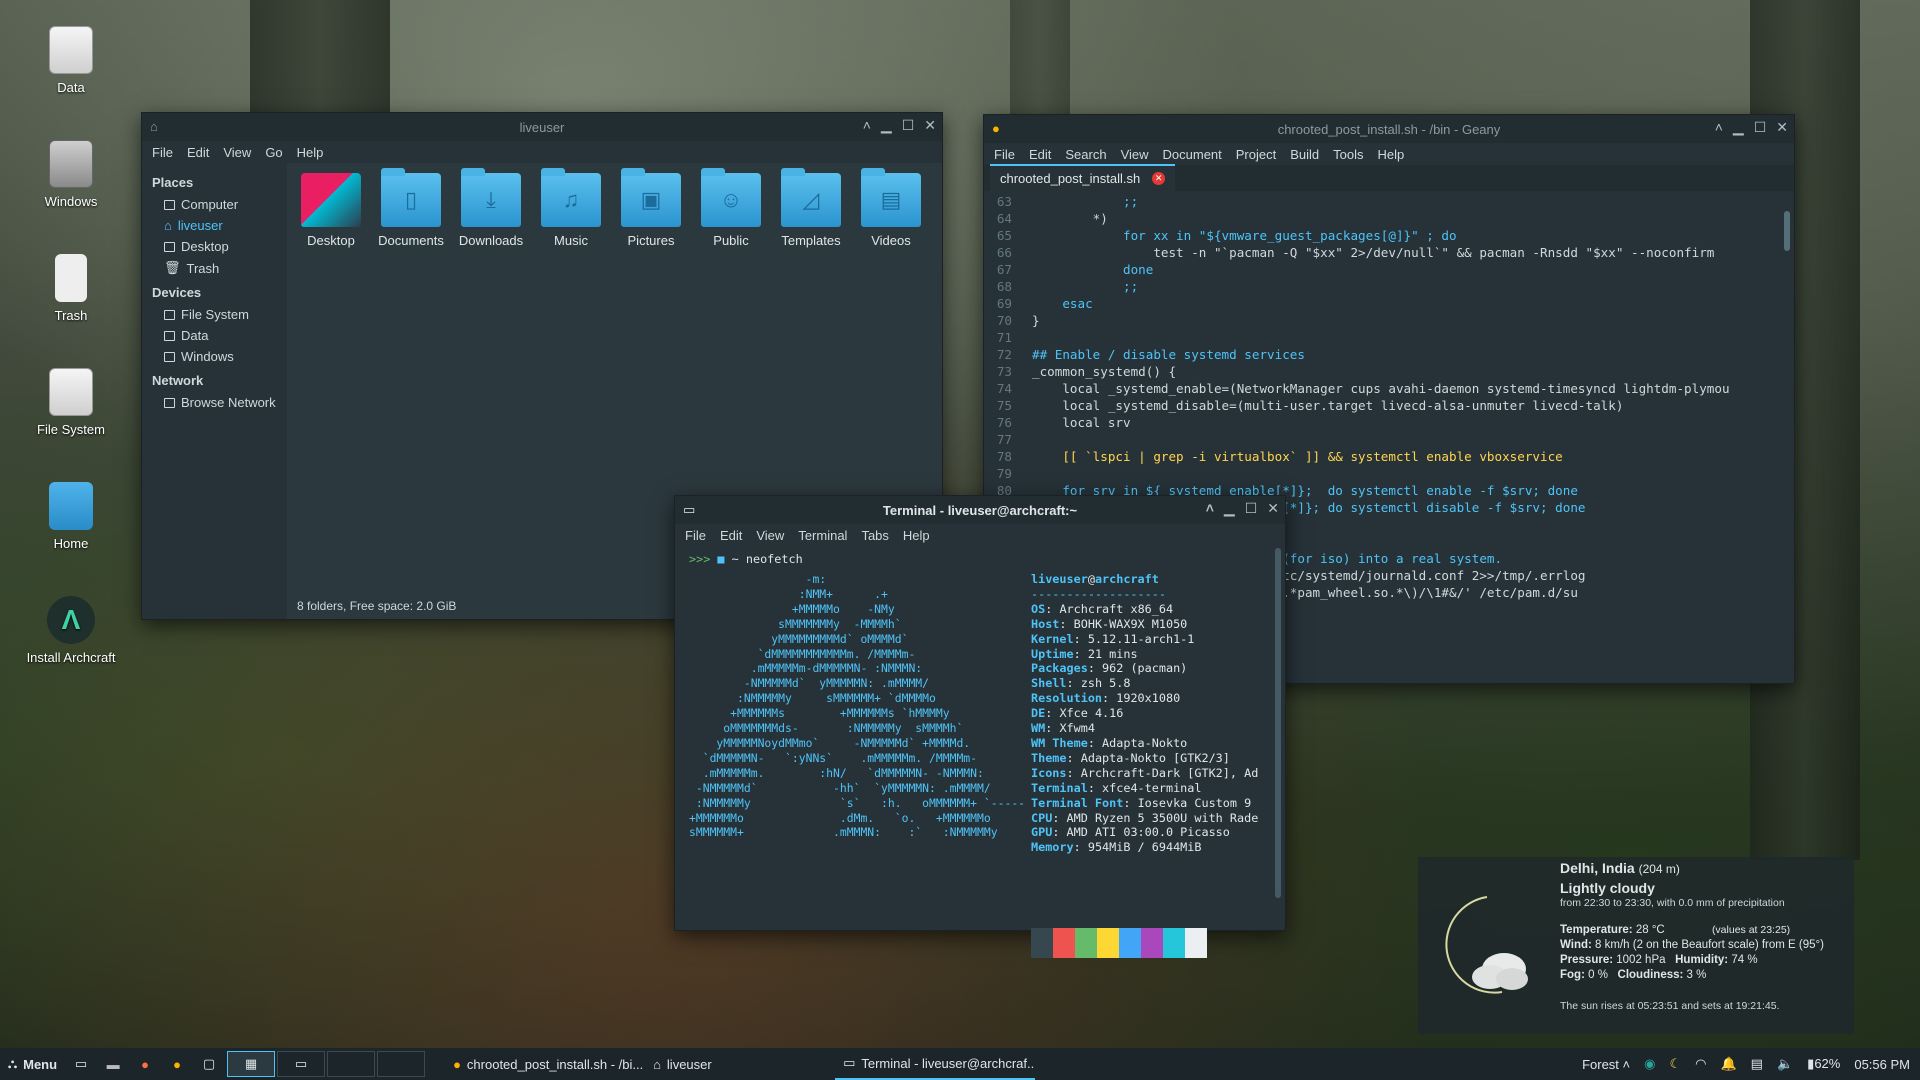  I want to click on clipboard-icon: ▤, so click(1757, 1064).